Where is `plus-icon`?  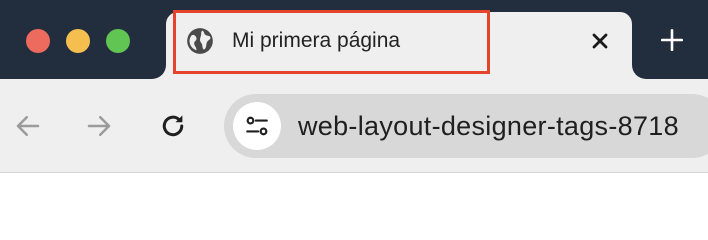
plus-icon is located at coordinates (672, 40).